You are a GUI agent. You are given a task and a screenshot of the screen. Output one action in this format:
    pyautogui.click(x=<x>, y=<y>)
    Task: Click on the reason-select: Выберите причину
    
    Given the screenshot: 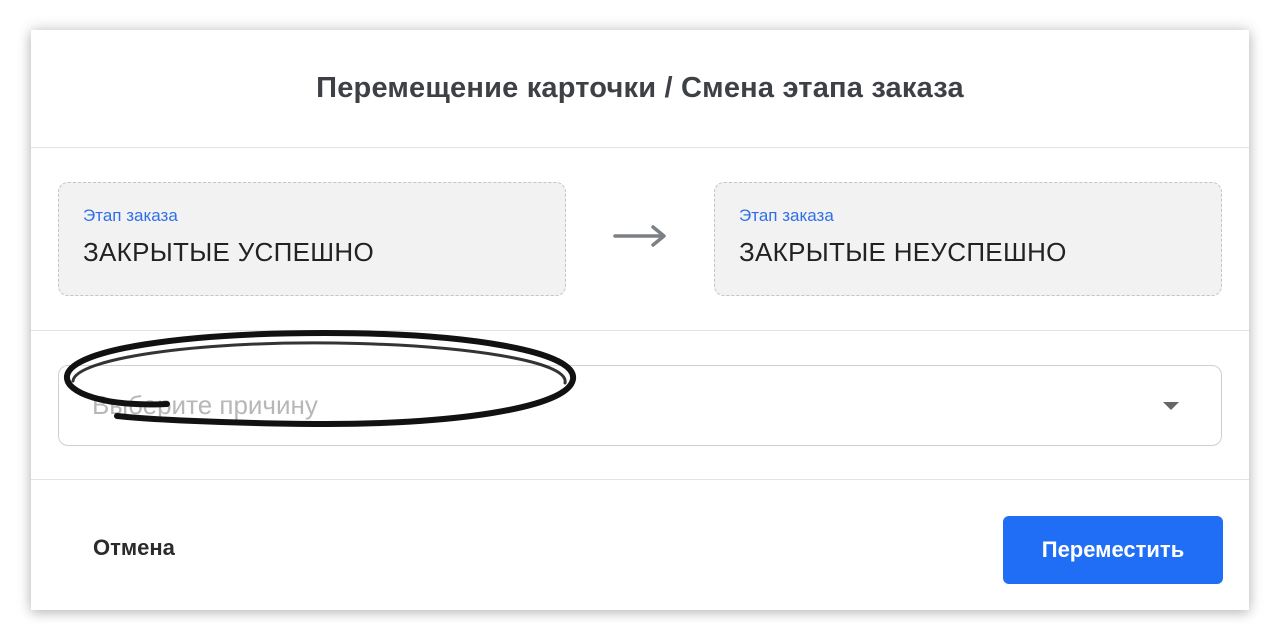 What is the action you would take?
    pyautogui.click(x=640, y=405)
    